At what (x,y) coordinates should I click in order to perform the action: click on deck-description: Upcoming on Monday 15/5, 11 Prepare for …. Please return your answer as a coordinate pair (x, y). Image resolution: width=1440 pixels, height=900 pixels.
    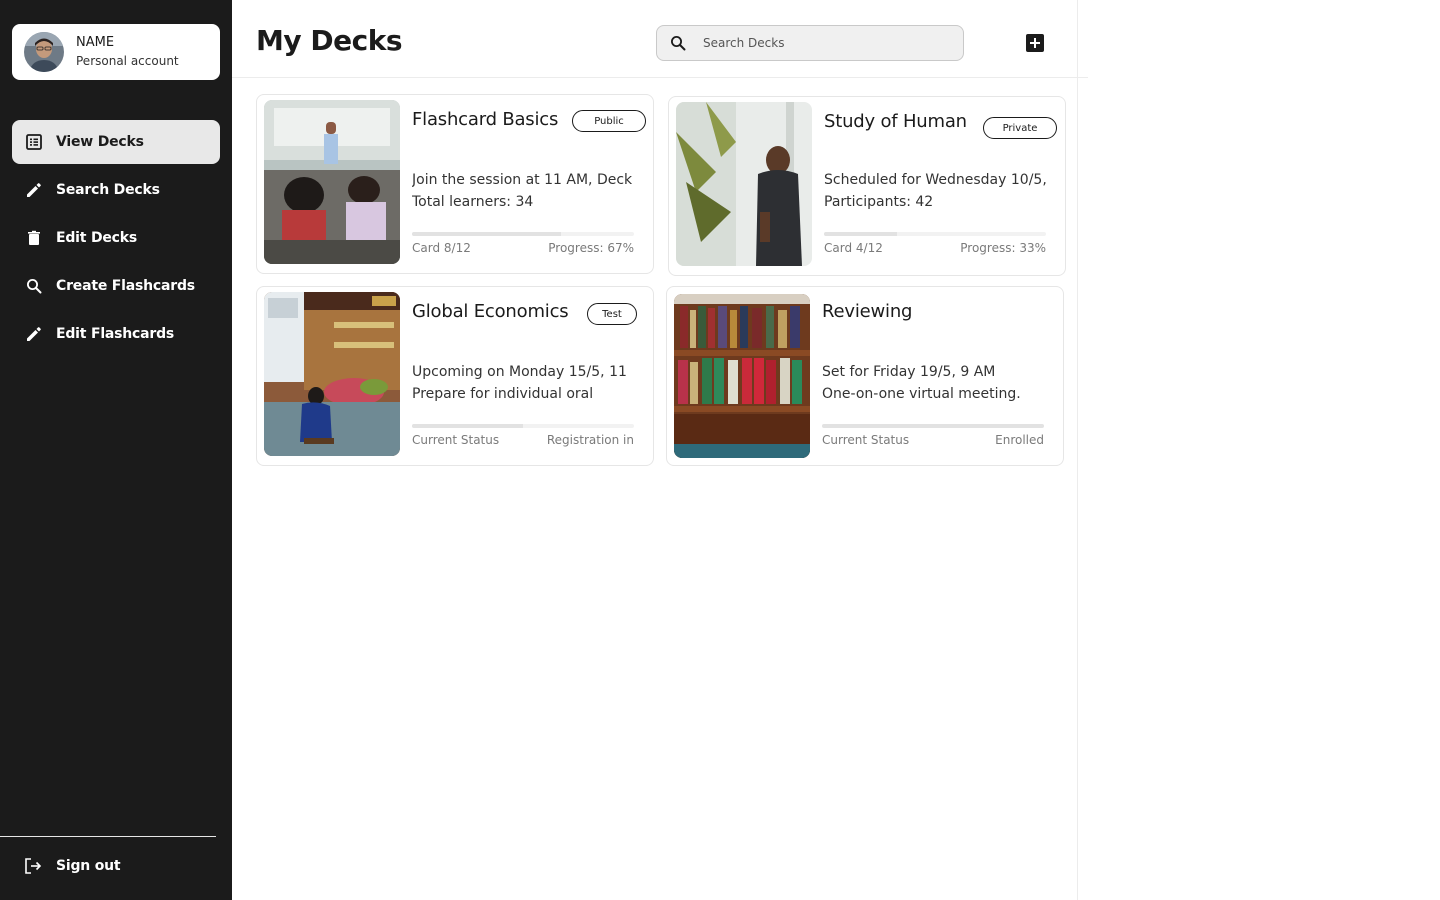
    Looking at the image, I should click on (530, 383).